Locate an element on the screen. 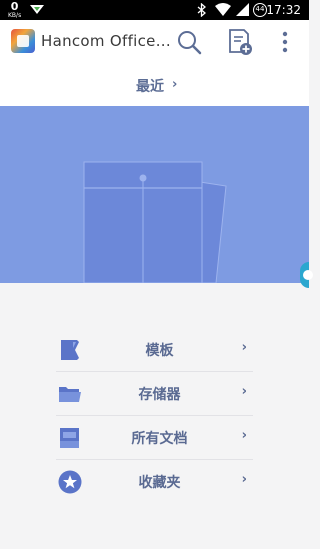 The image size is (320, 549). status-bar: 0 KB/s 44 17:32 is located at coordinates (154, 10).